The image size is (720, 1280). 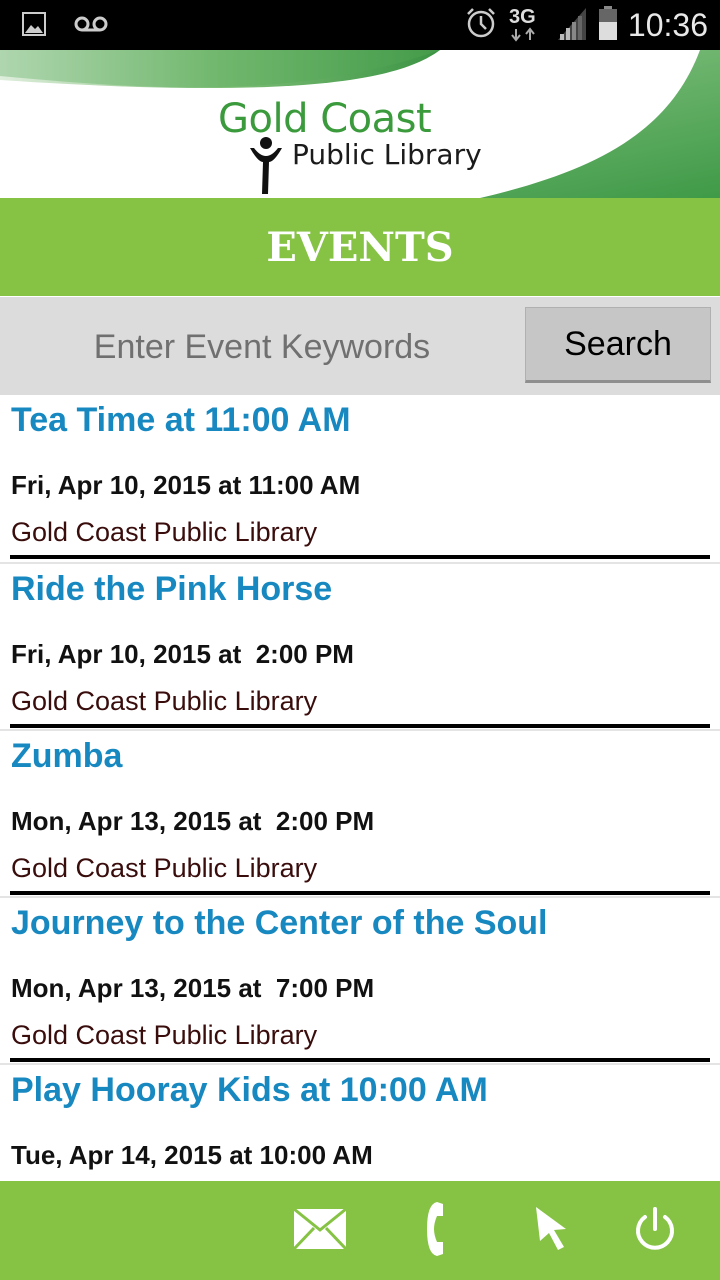 I want to click on search-button: Search, so click(x=618, y=345).